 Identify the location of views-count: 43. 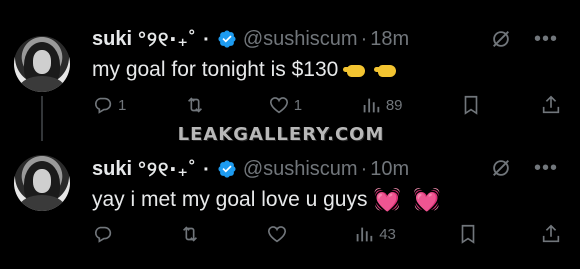
(387, 234).